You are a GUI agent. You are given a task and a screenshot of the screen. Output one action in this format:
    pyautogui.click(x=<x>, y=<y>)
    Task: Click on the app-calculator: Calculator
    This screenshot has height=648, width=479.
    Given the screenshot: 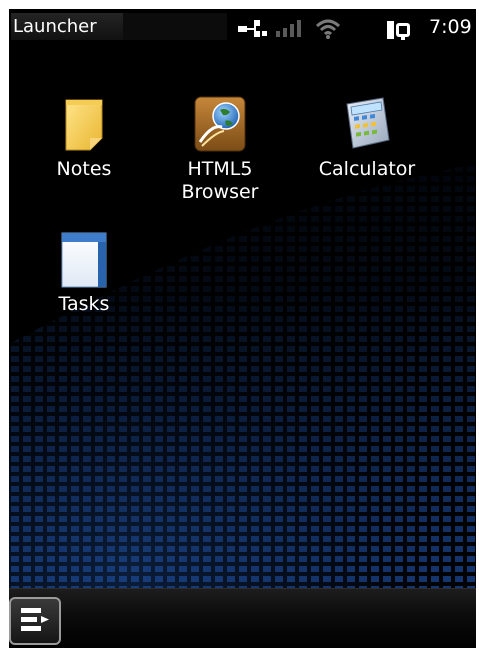 What is the action you would take?
    pyautogui.click(x=367, y=137)
    